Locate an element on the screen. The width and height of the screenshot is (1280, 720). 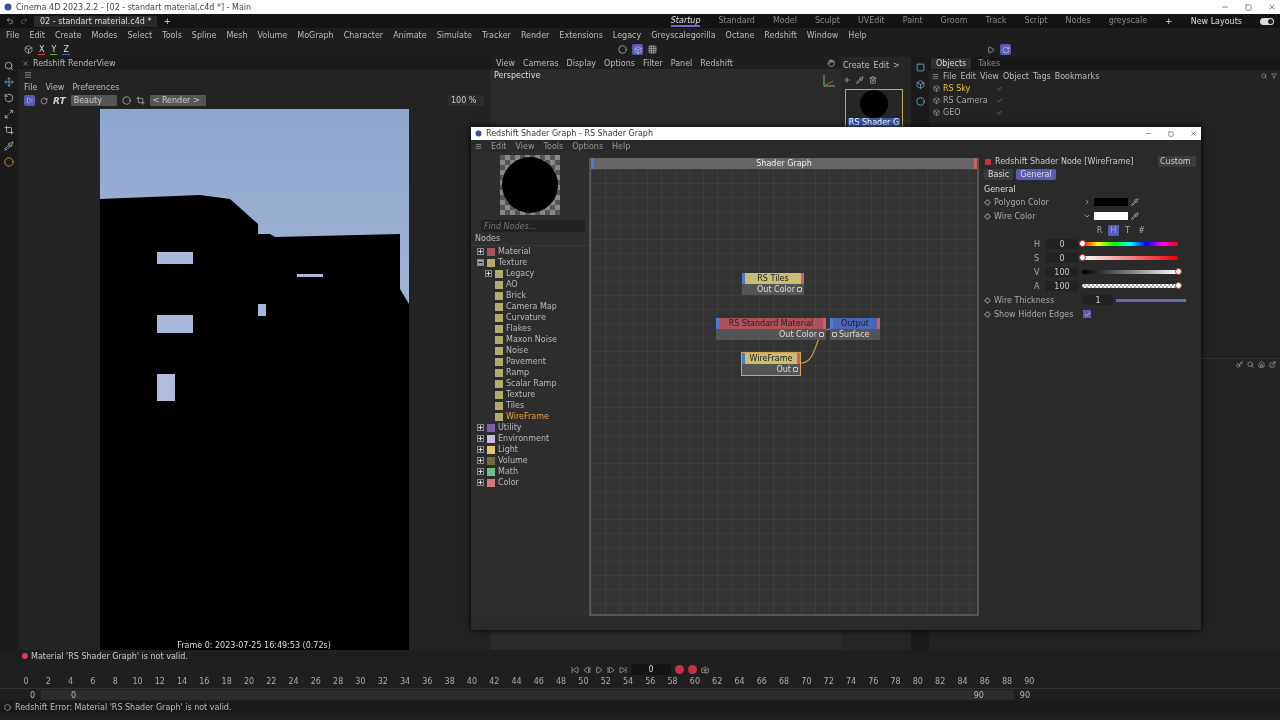
menu-item: Render is located at coordinates (535, 35).